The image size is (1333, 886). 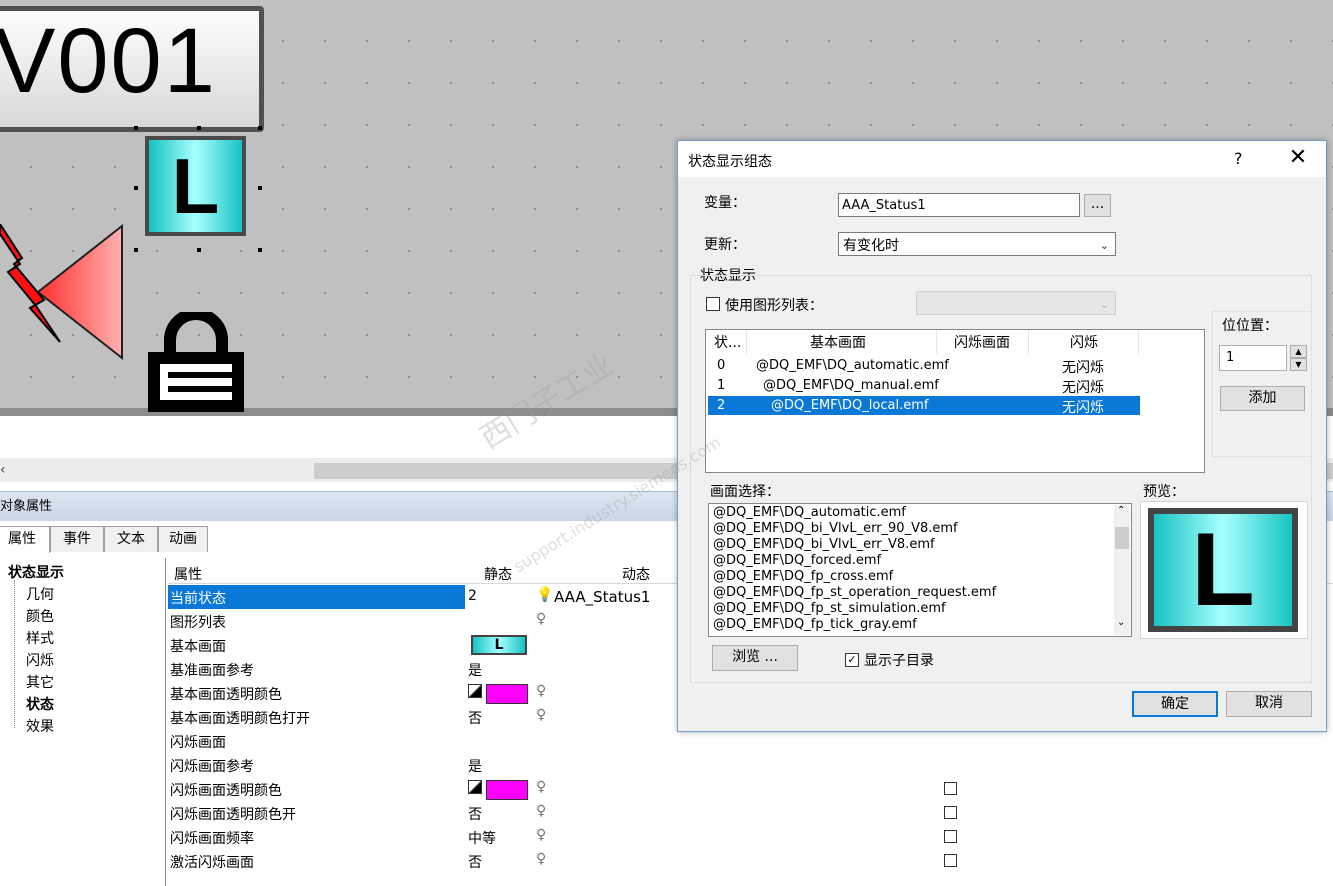 What do you see at coordinates (835, 528) in the screenshot?
I see `picture-list-item: @DQ_EMF\DQ_bi_VlvL_err_90_V8.emf` at bounding box center [835, 528].